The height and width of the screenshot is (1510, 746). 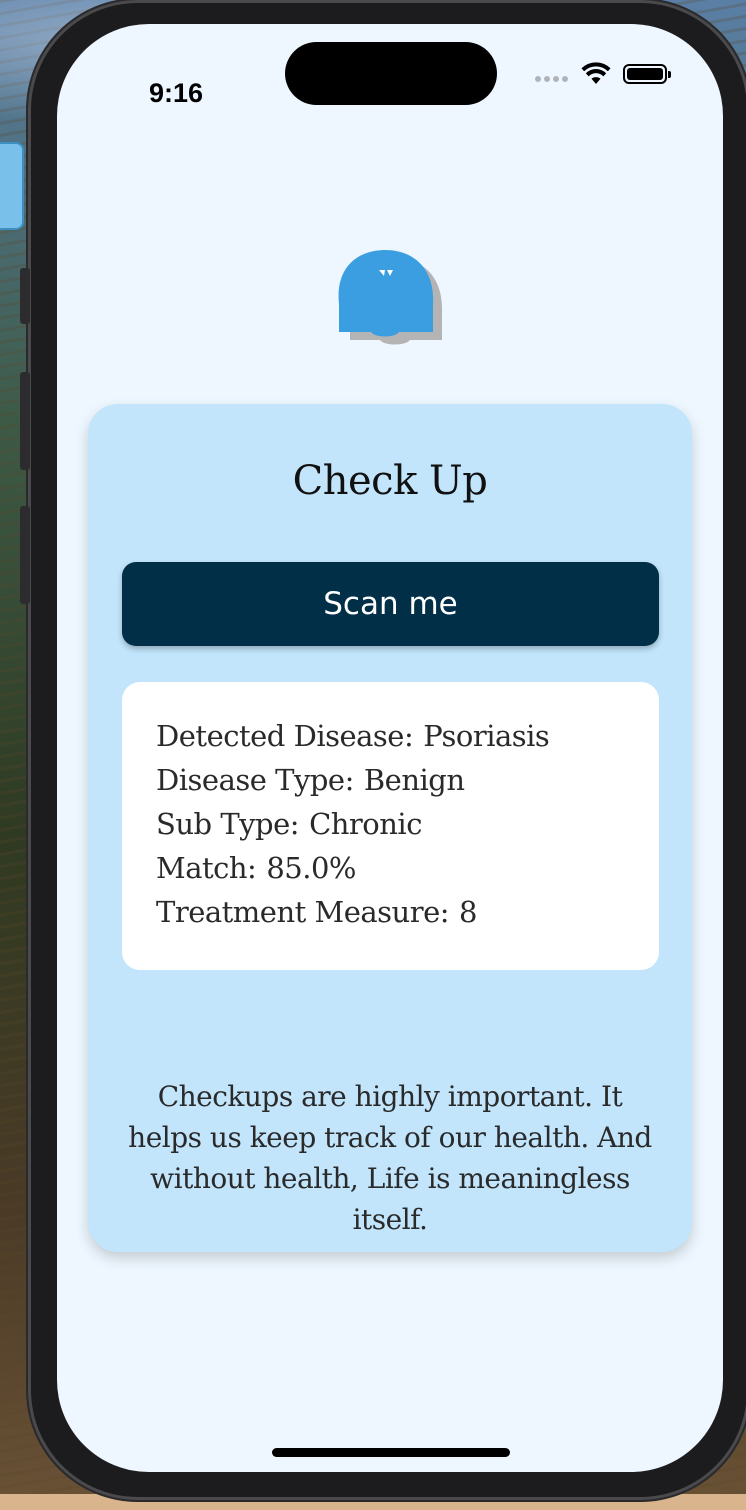 I want to click on result-row-disease-type: Disease Type: Benign, so click(x=390, y=780).